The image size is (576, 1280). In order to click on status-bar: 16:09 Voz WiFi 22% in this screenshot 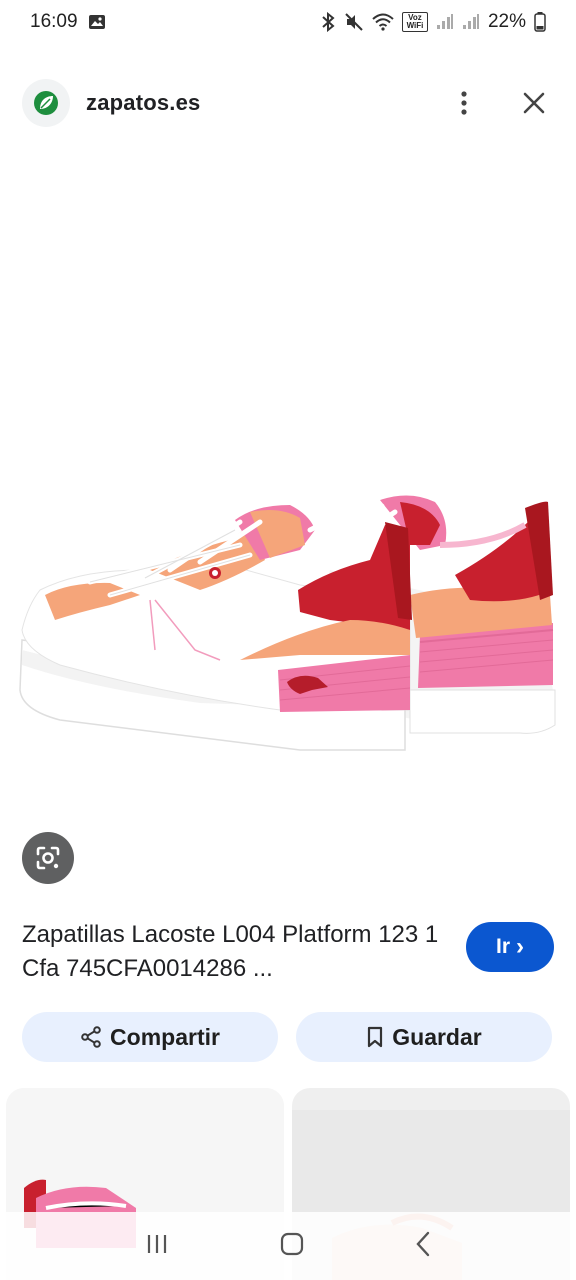, I will do `click(288, 22)`.